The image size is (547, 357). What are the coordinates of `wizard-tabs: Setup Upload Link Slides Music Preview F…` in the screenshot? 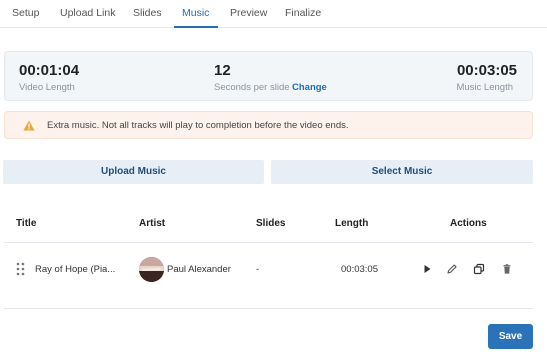 It's located at (273, 14).